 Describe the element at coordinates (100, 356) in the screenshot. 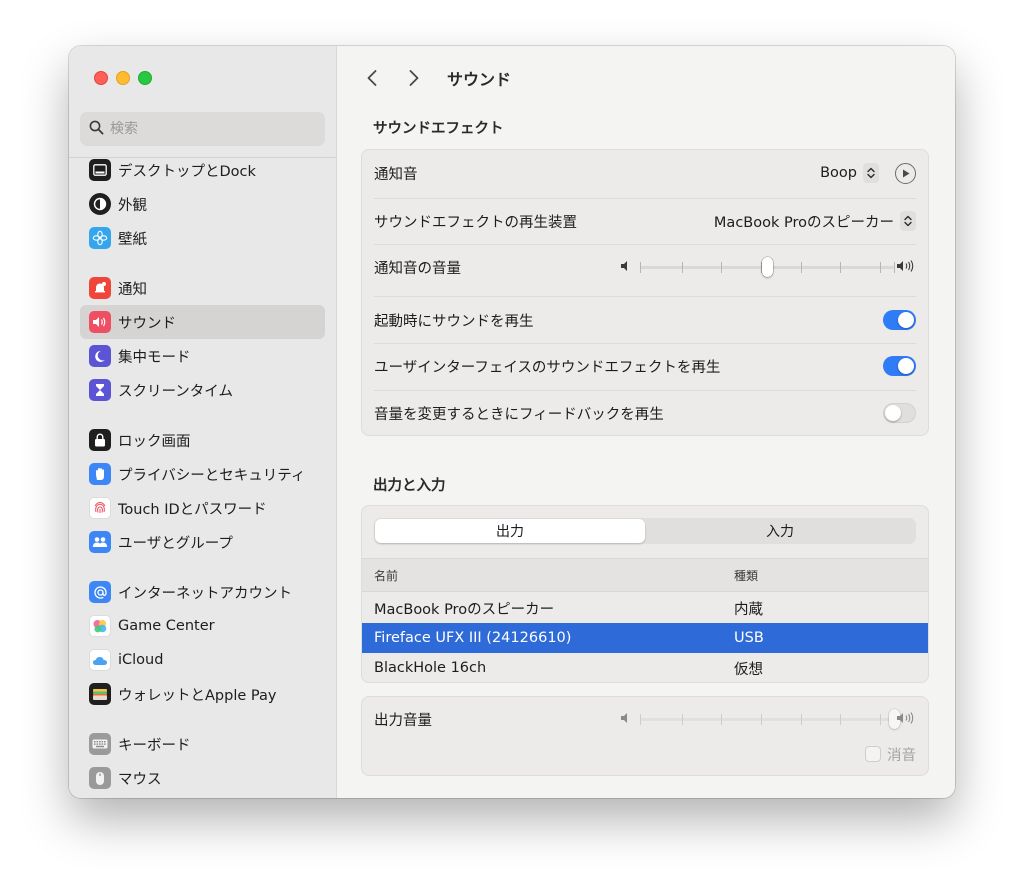

I see `focus-moon-icon` at that location.